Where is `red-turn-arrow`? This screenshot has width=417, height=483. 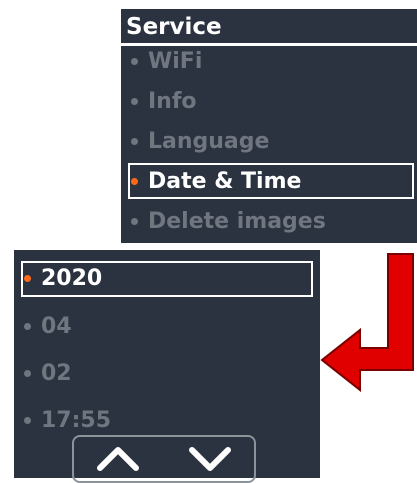 red-turn-arrow is located at coordinates (367, 322).